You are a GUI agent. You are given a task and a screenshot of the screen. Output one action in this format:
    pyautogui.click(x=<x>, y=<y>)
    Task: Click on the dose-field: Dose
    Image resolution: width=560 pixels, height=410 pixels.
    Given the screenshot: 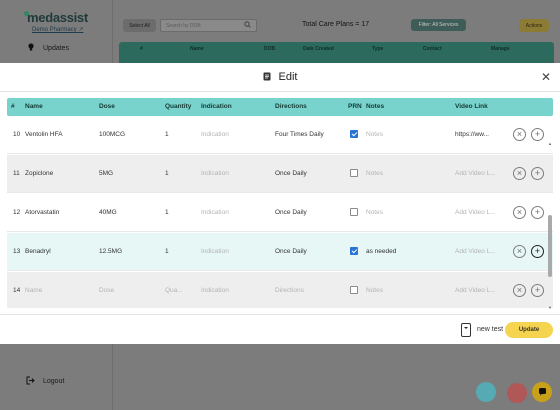 What is the action you would take?
    pyautogui.click(x=106, y=290)
    